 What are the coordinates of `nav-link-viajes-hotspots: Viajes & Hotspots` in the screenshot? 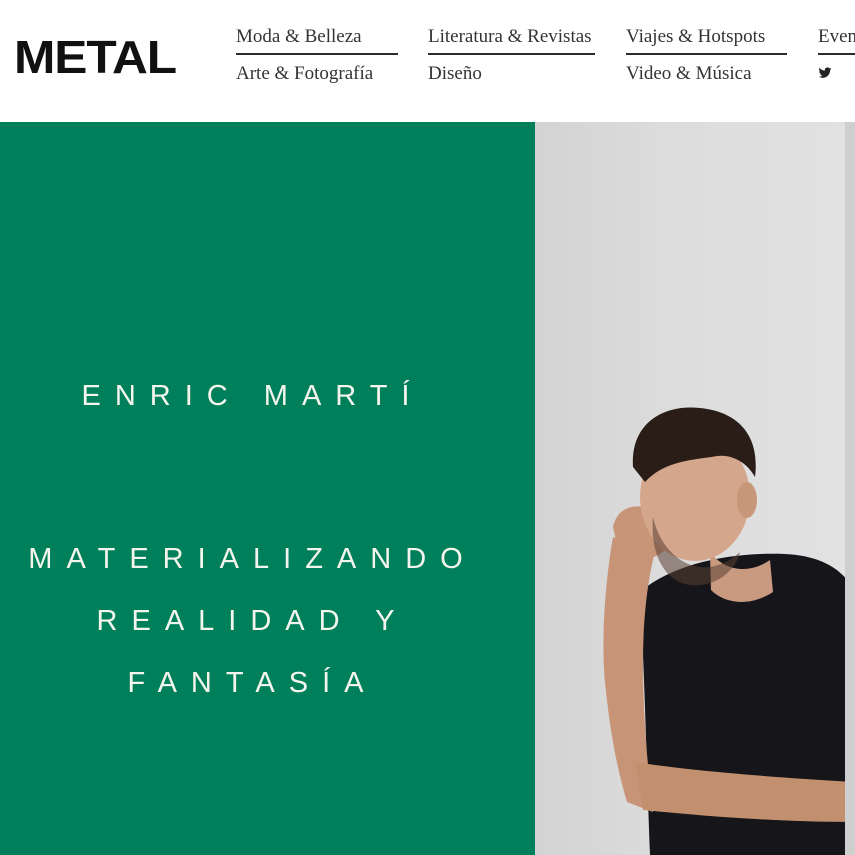 It's located at (706, 40).